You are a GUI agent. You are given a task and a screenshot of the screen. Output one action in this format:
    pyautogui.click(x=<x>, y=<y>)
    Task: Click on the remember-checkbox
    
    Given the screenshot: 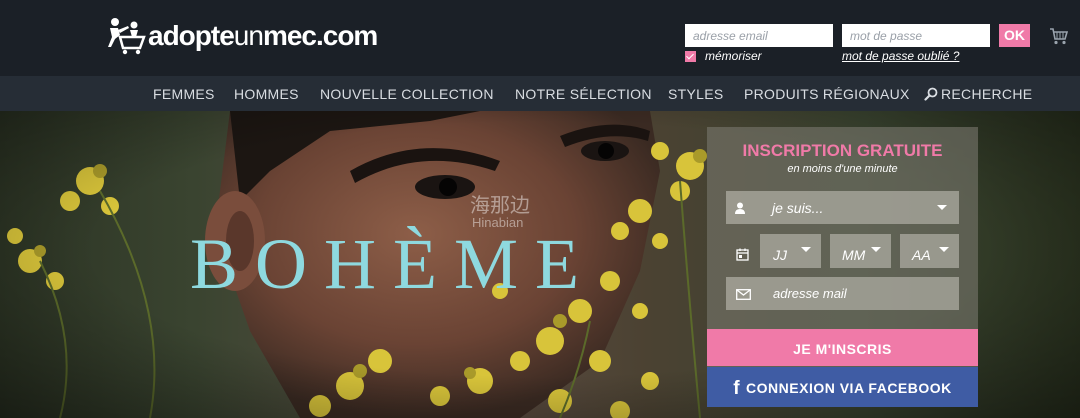 What is the action you would take?
    pyautogui.click(x=690, y=56)
    